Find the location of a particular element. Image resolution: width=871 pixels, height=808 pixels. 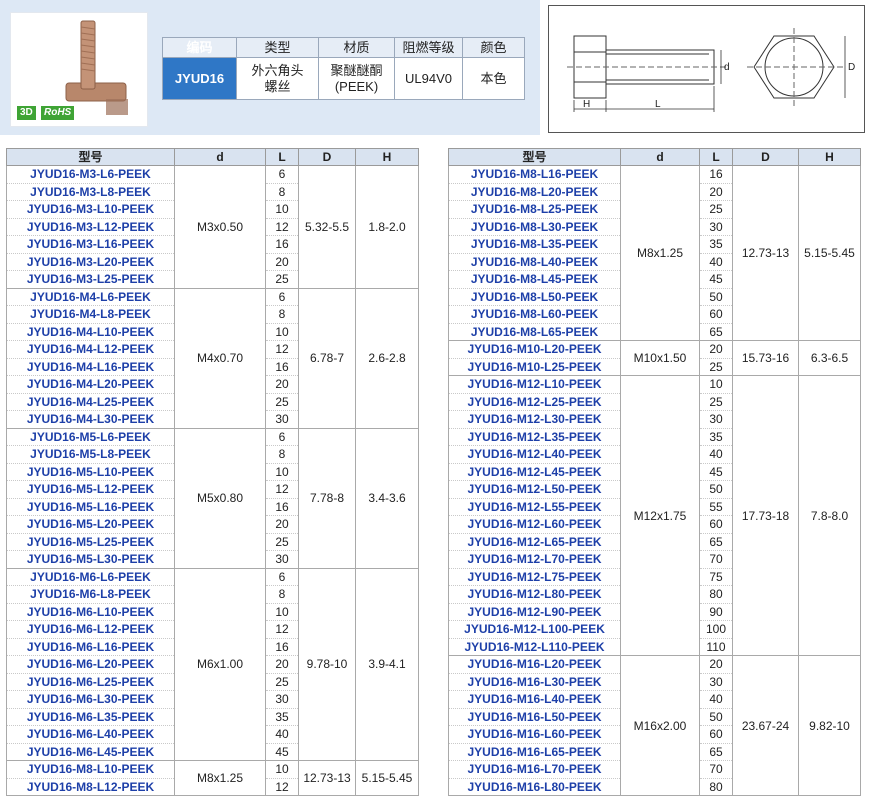

label-d: d is located at coordinates (727, 67).